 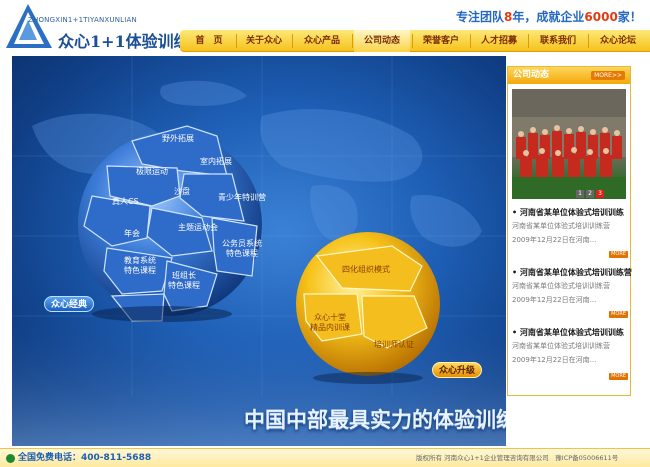 I want to click on slogan: 专注团队8年，成就企业6000家！, so click(x=549, y=16).